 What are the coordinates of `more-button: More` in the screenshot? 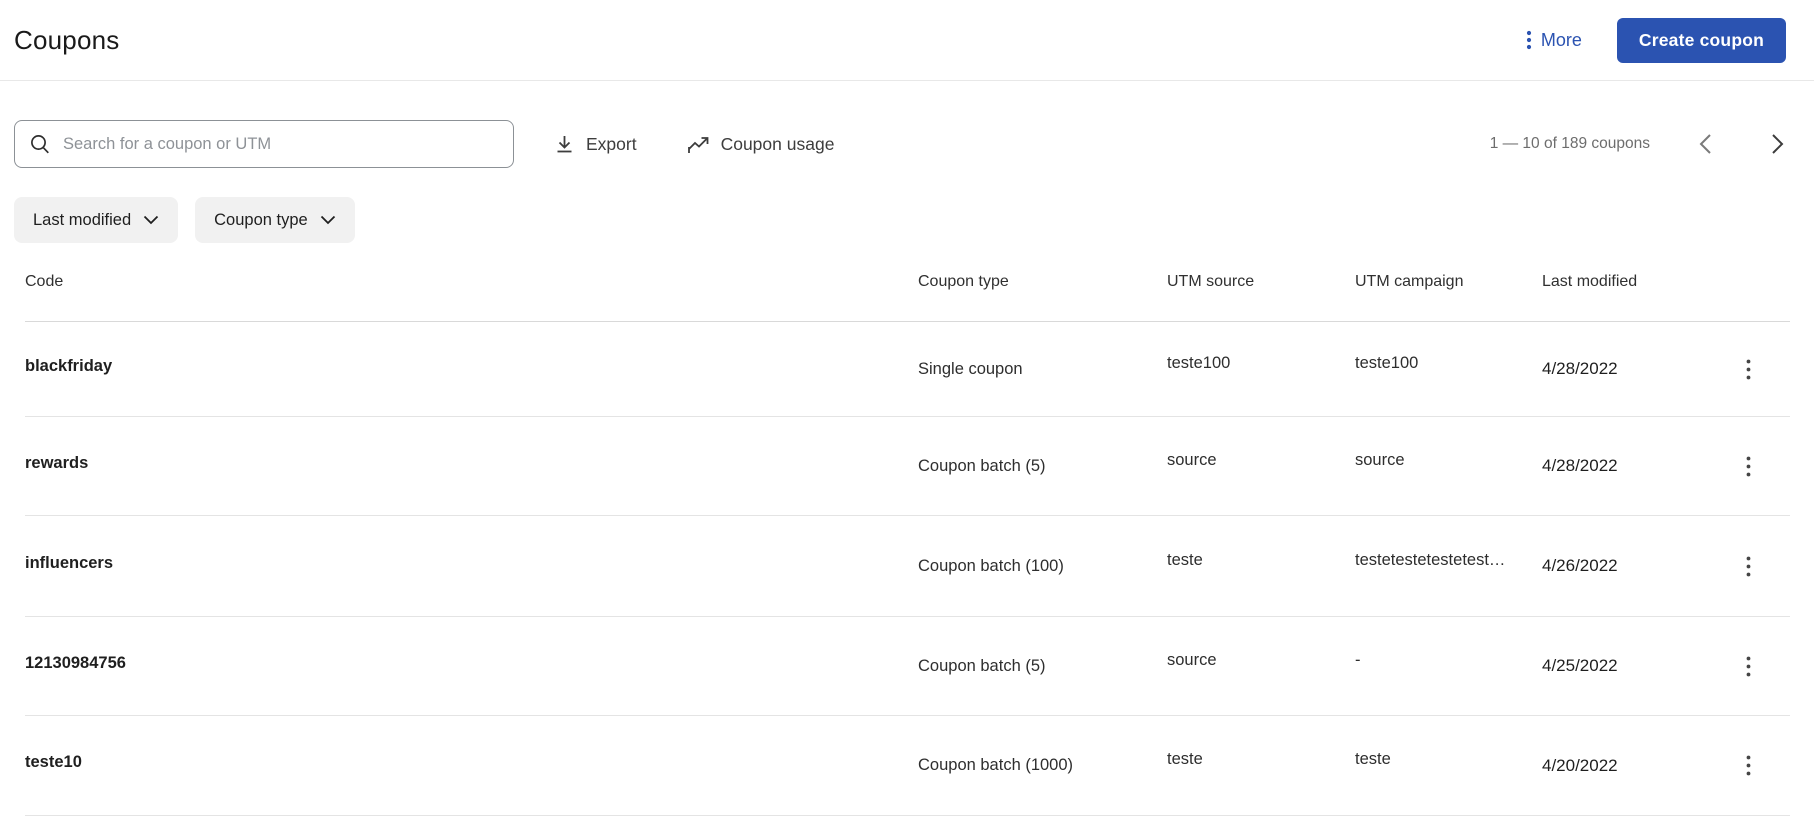 It's located at (1554, 40).